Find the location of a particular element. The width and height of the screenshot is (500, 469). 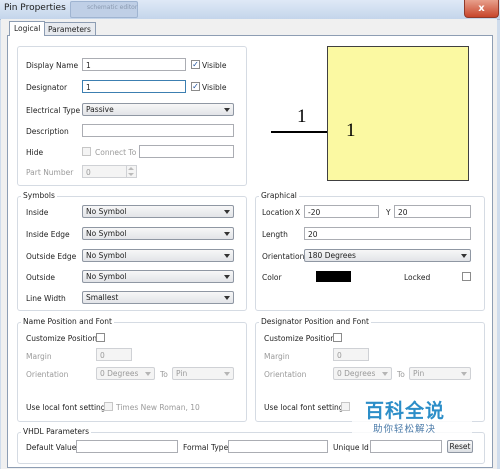

display-name-input: 1 is located at coordinates (134, 64).